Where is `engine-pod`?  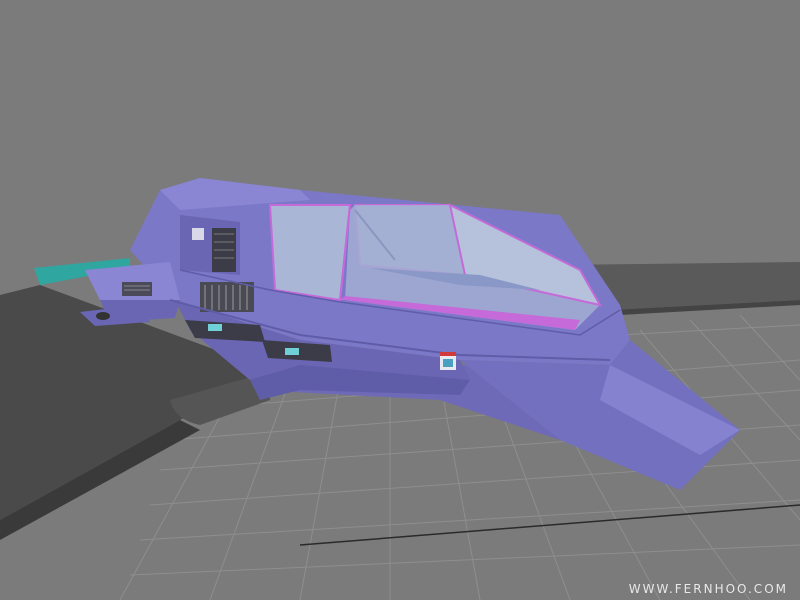 engine-pod is located at coordinates (130, 294).